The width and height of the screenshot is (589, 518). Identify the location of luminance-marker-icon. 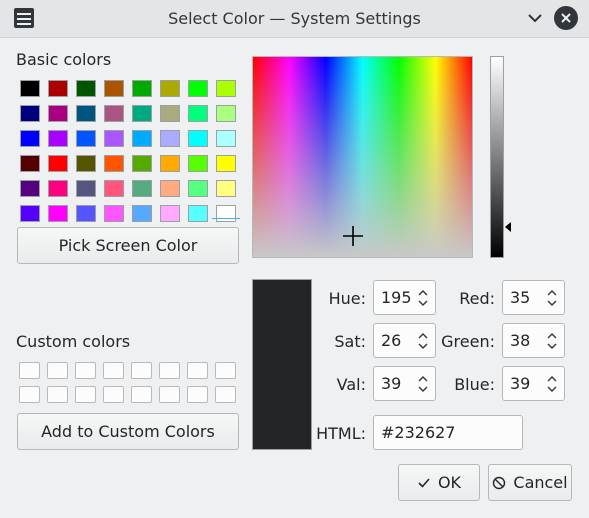
(508, 227).